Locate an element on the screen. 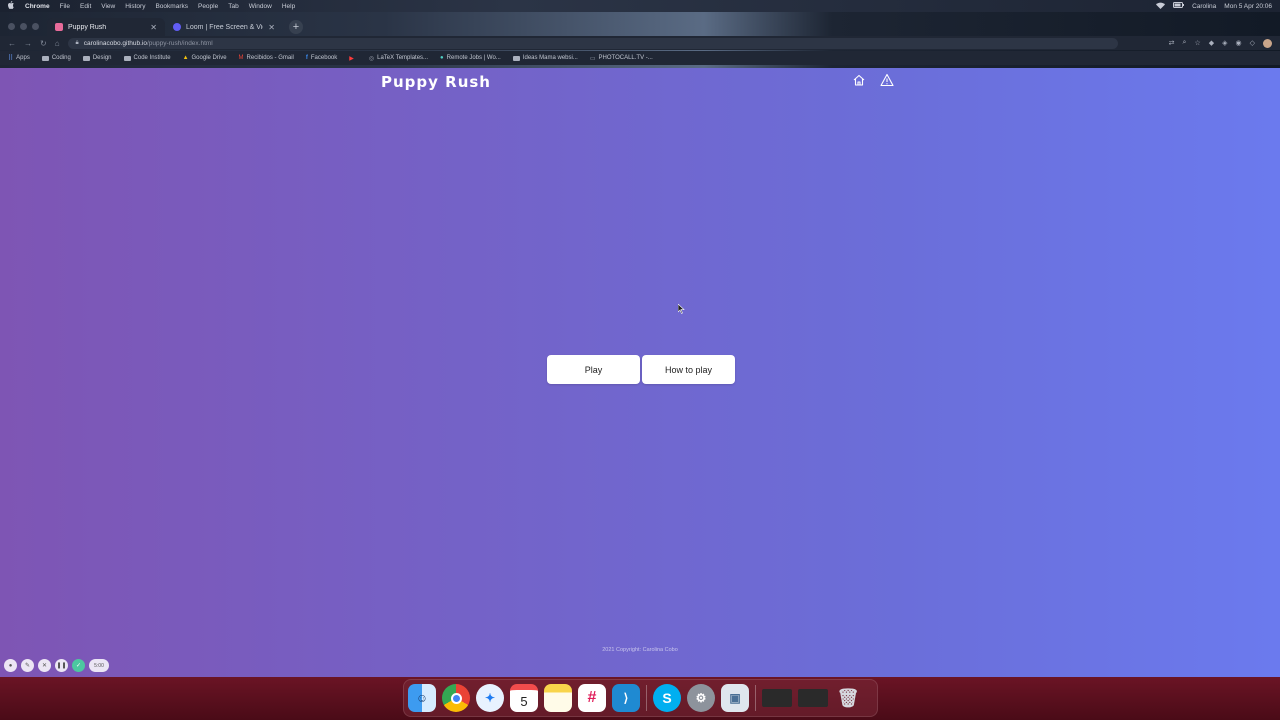  bookmark-label: Google Drive is located at coordinates (209, 58).